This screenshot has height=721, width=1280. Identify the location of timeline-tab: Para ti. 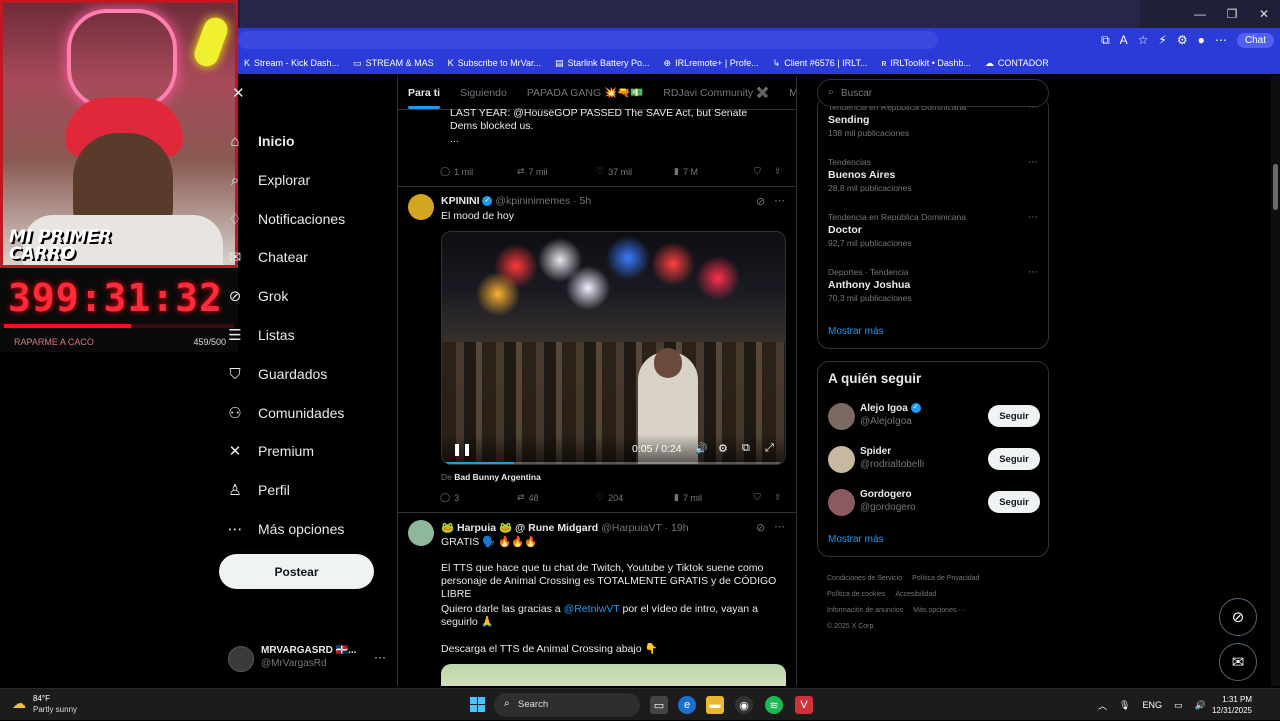
(424, 98).